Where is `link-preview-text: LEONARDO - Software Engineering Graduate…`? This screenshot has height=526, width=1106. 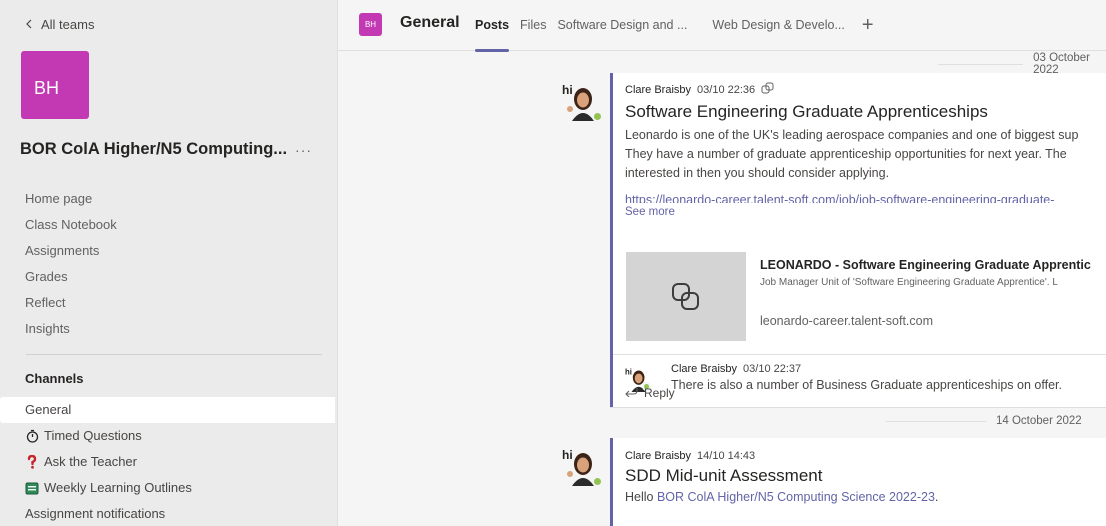
link-preview-text: LEONARDO - Software Engineering Graduate… is located at coordinates (918, 296).